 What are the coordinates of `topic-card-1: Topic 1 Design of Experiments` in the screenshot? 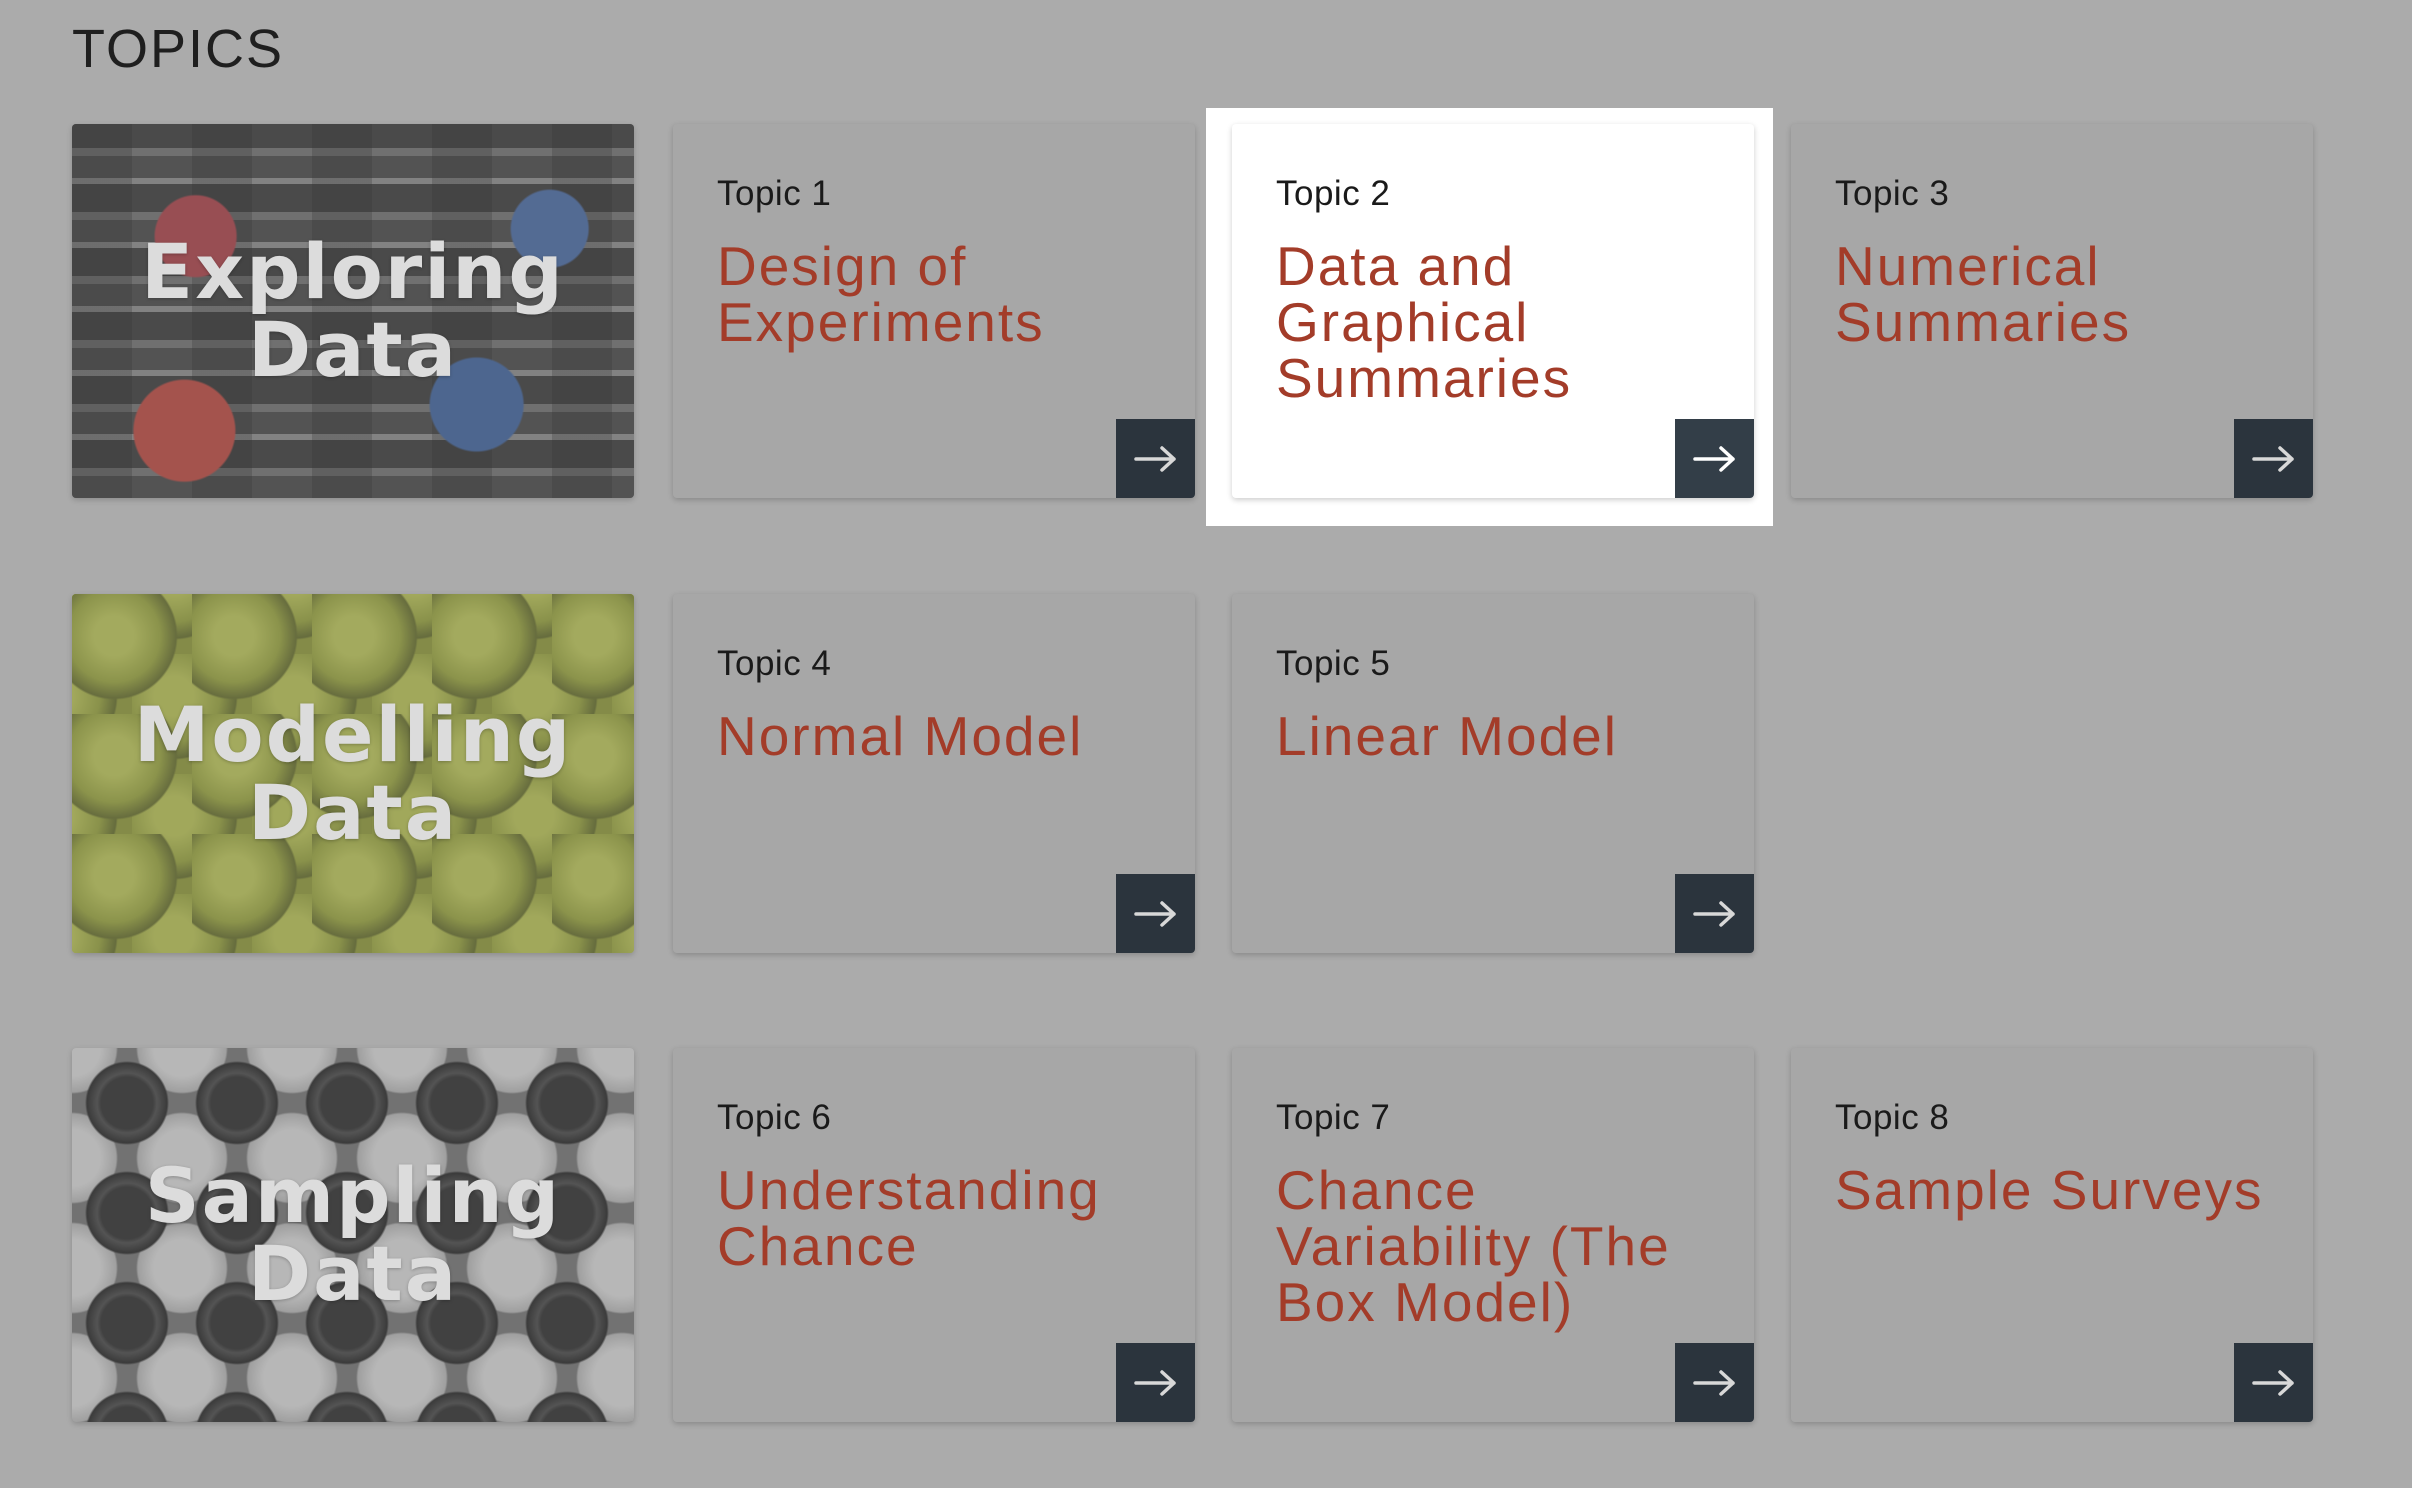 It's located at (934, 311).